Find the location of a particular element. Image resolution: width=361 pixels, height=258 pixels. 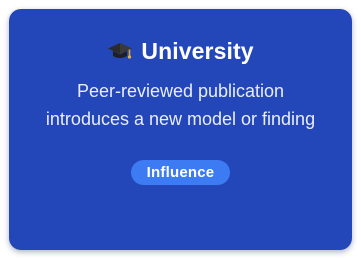

influence-badge: Influence is located at coordinates (180, 172).